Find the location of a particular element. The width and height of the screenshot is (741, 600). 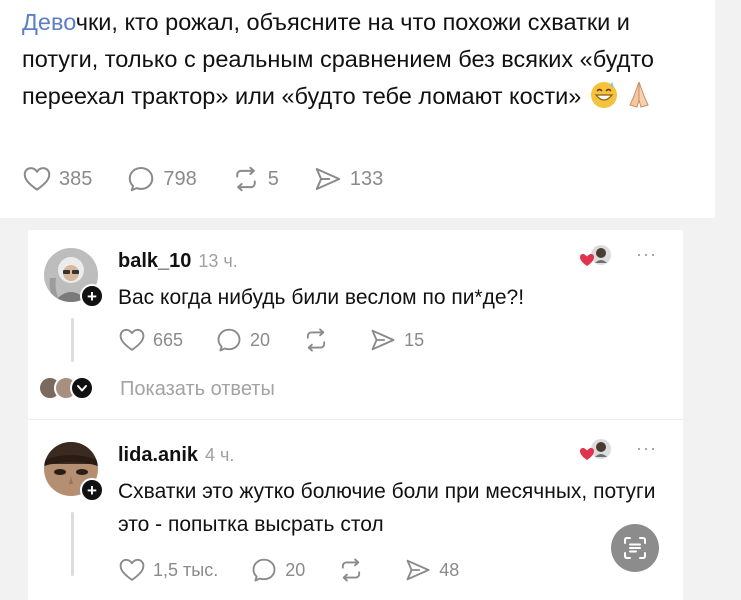

share-button: 48 is located at coordinates (431, 570).